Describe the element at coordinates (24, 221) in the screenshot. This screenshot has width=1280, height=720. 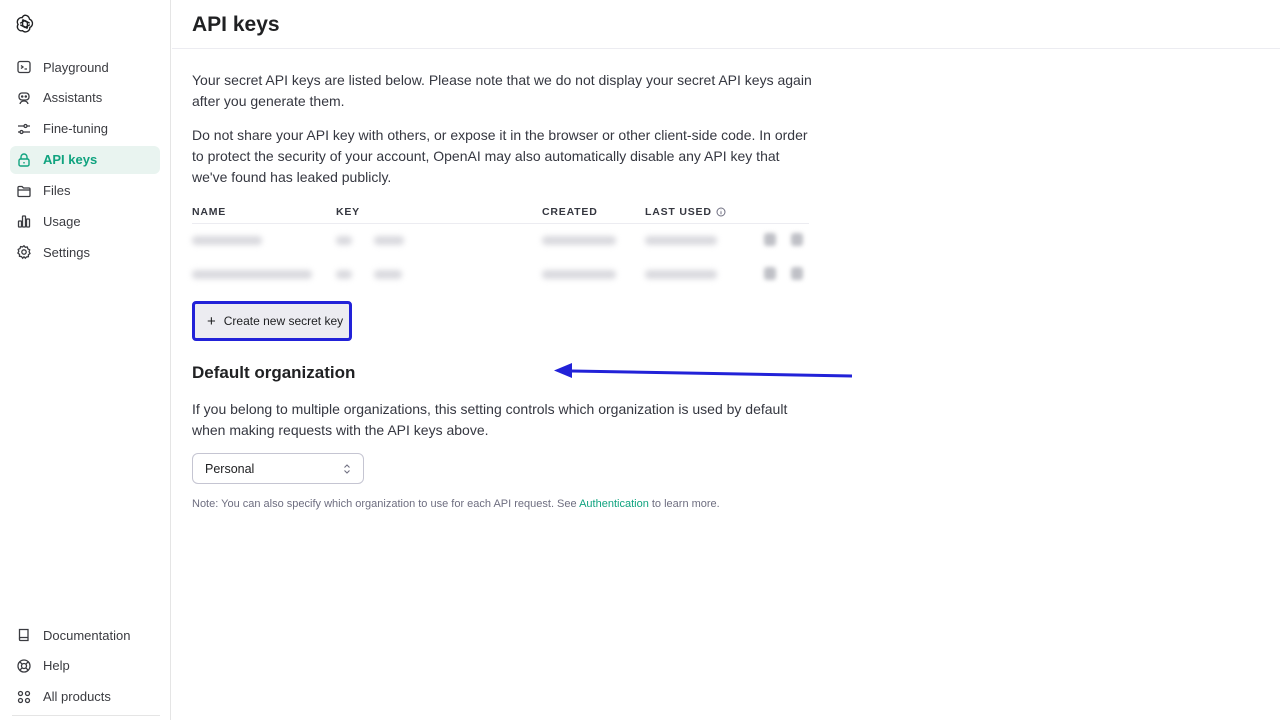
I see `bar-chart-icon` at that location.